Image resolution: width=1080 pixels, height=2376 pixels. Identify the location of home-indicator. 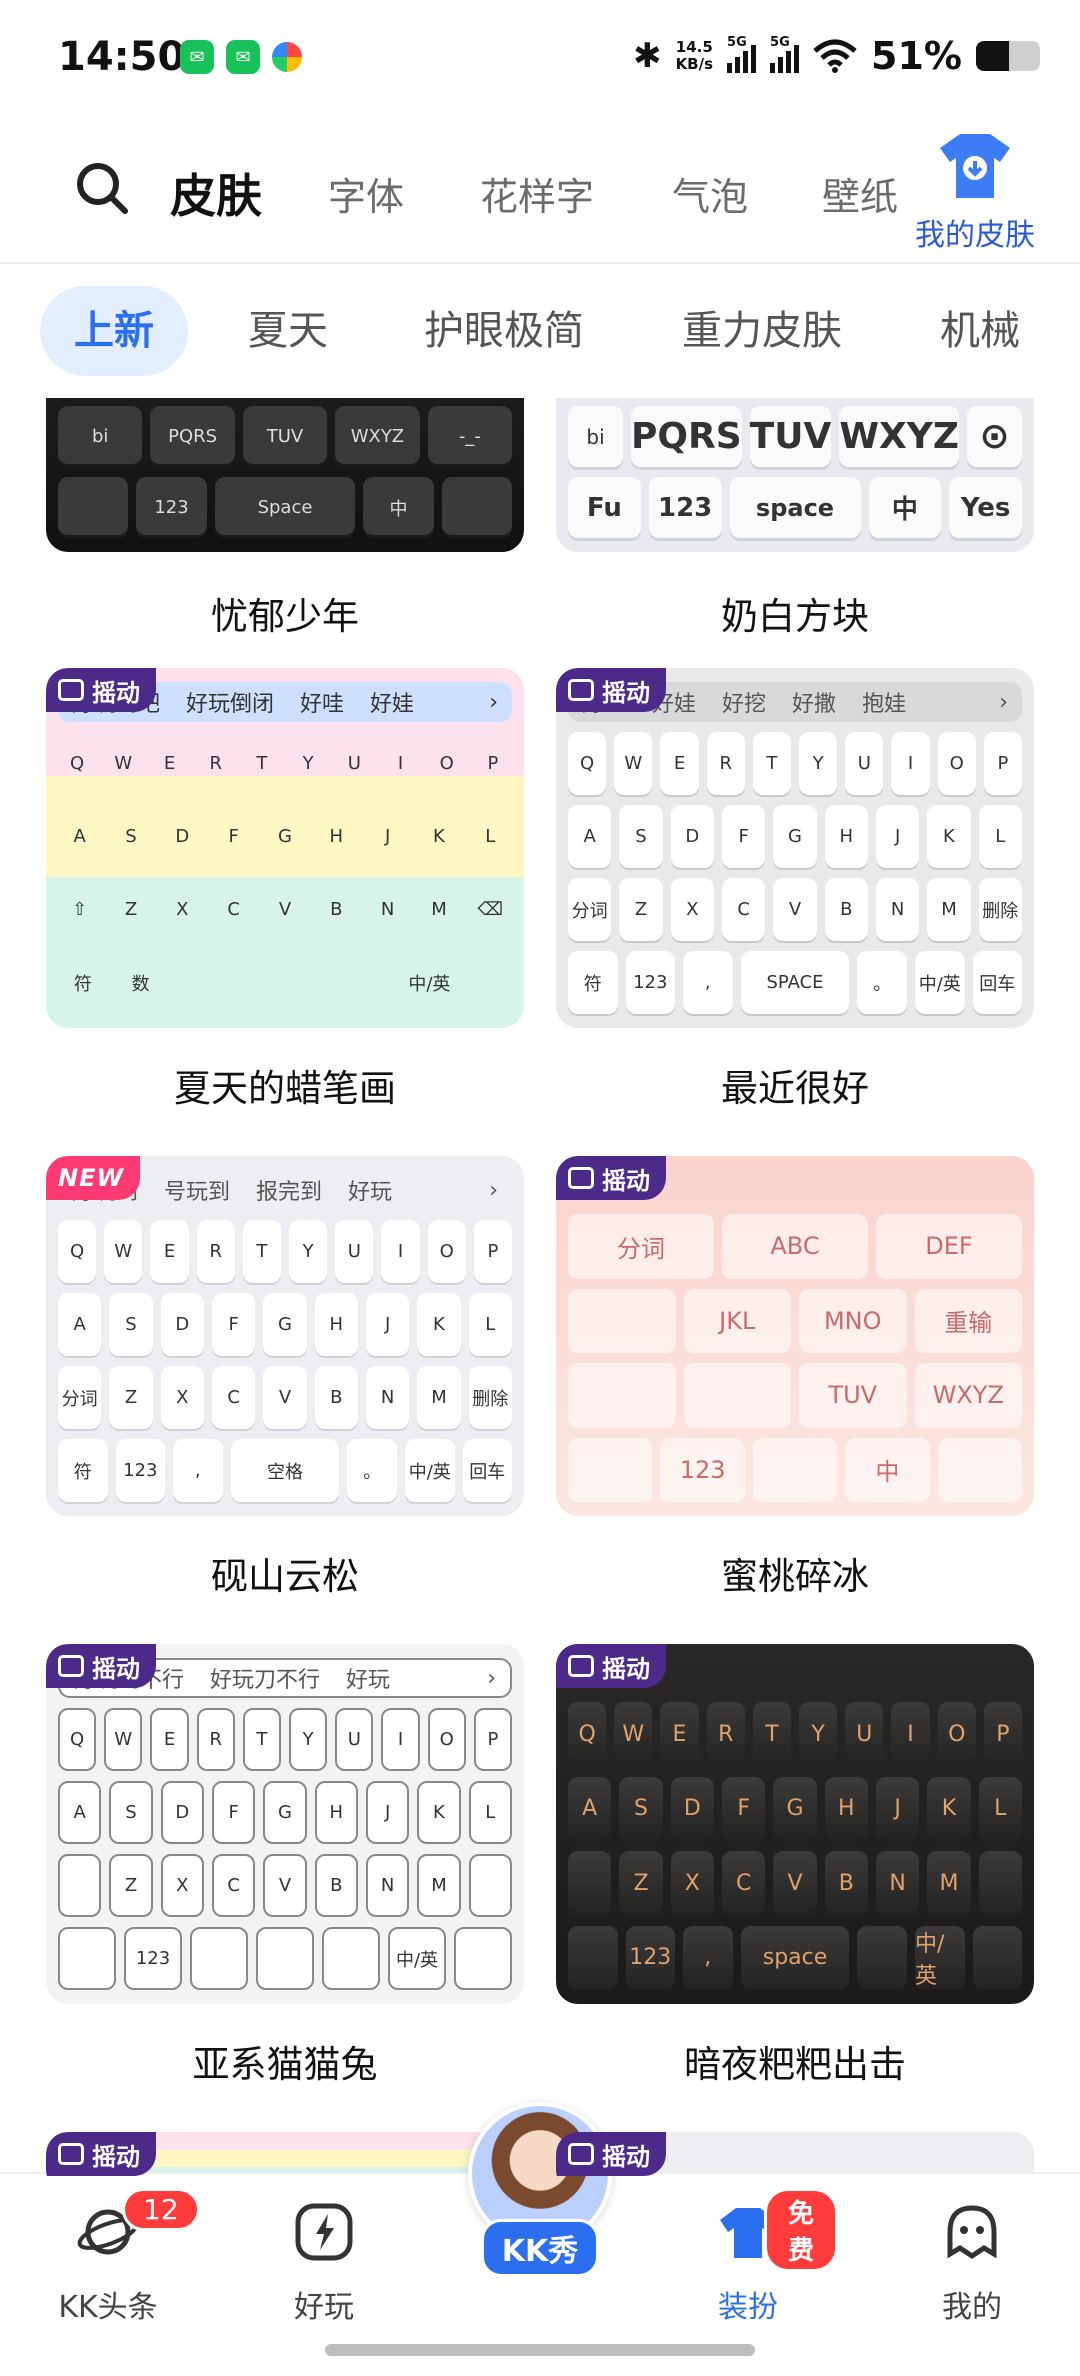
(540, 2350).